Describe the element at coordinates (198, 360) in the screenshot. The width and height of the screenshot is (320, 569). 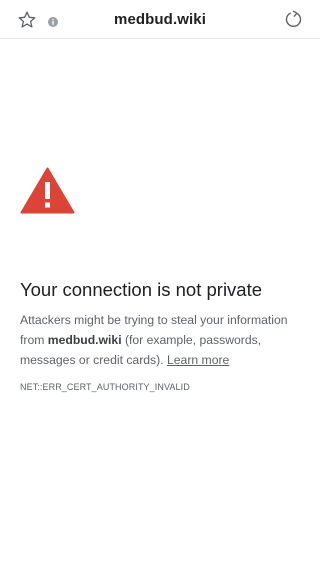
I see `learn-more-link: Learn more` at that location.